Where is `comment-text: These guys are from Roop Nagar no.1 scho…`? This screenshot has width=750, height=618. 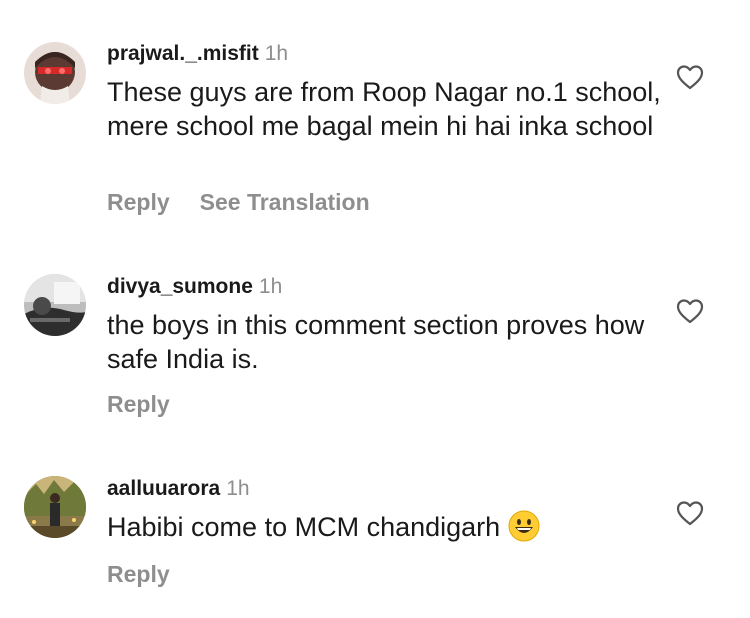
comment-text: These guys are from Roop Nagar no.1 scho… is located at coordinates (384, 109).